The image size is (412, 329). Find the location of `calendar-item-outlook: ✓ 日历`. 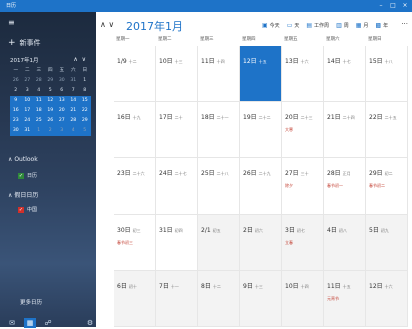

calendar-item-outlook: ✓ 日历 is located at coordinates (27, 175).